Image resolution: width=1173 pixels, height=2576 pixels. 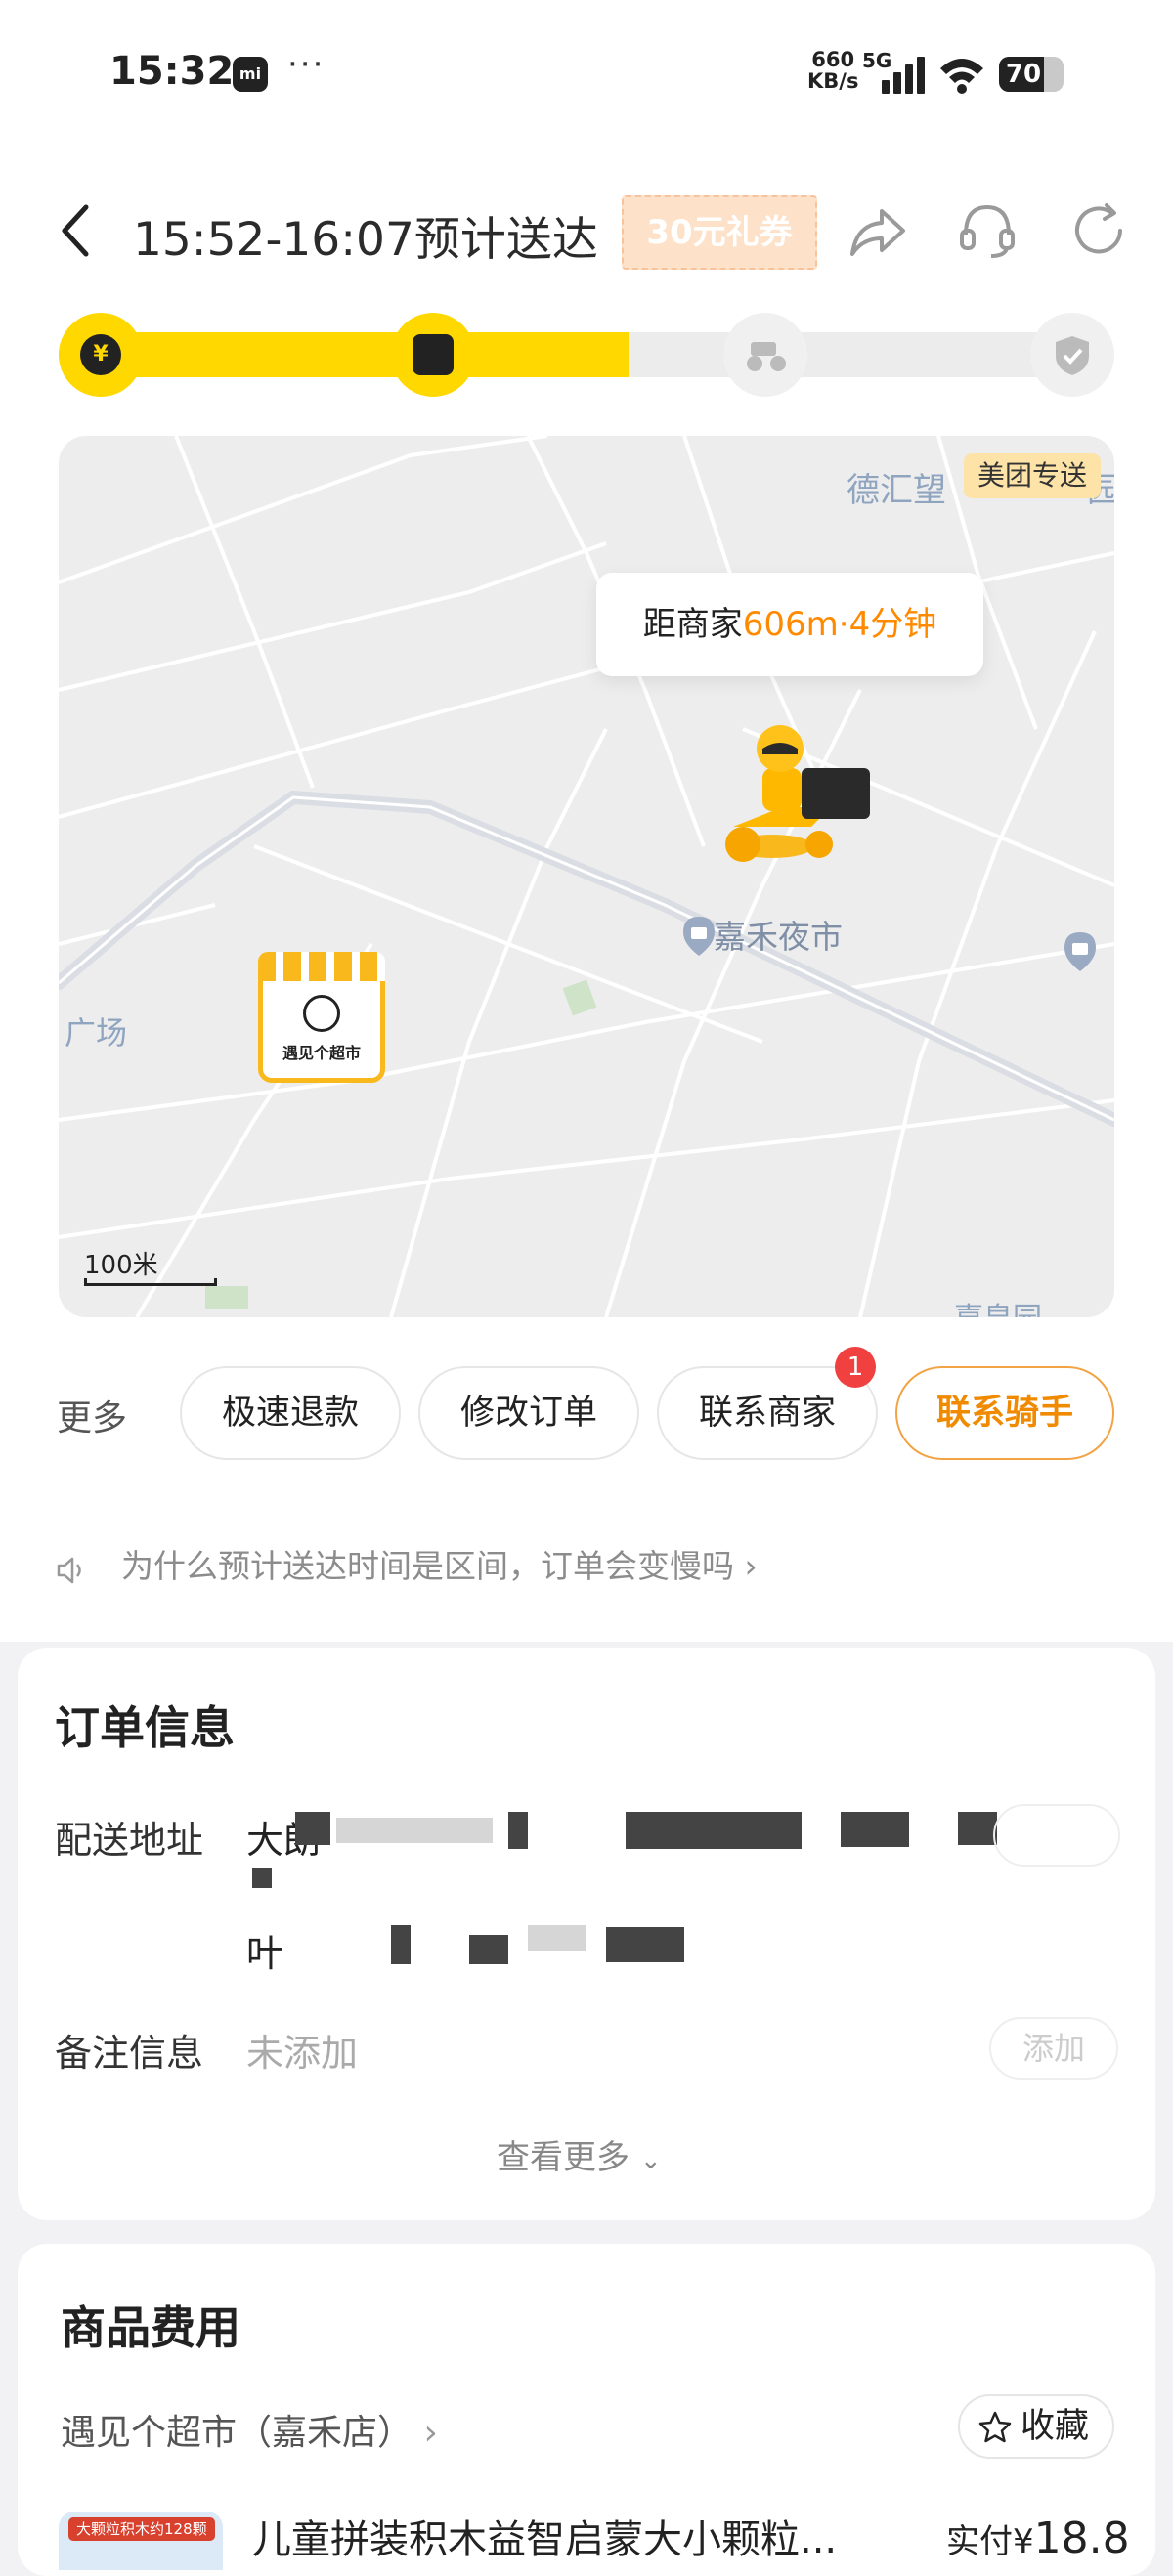 What do you see at coordinates (172, 71) in the screenshot?
I see `clock: 15:32` at bounding box center [172, 71].